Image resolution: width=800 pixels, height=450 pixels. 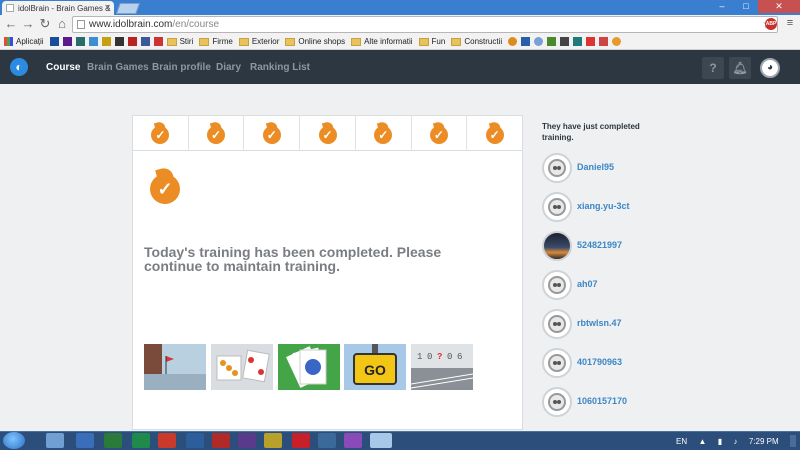 I want to click on maximize-icon: □, so click(x=746, y=6).